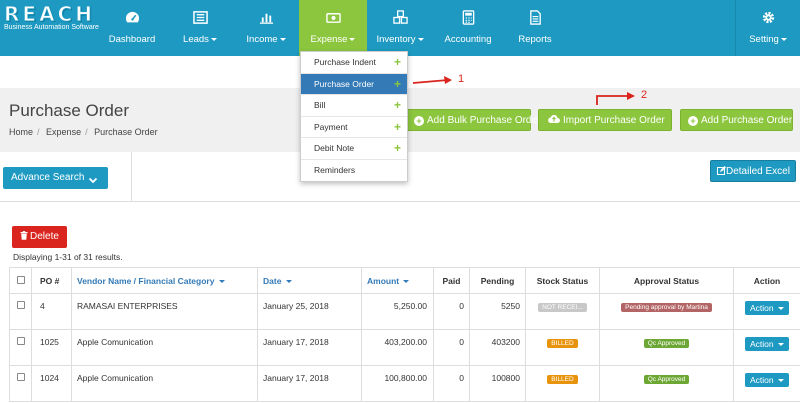 The height and width of the screenshot is (403, 800). I want to click on annotation-overlay, so click(523, 90).